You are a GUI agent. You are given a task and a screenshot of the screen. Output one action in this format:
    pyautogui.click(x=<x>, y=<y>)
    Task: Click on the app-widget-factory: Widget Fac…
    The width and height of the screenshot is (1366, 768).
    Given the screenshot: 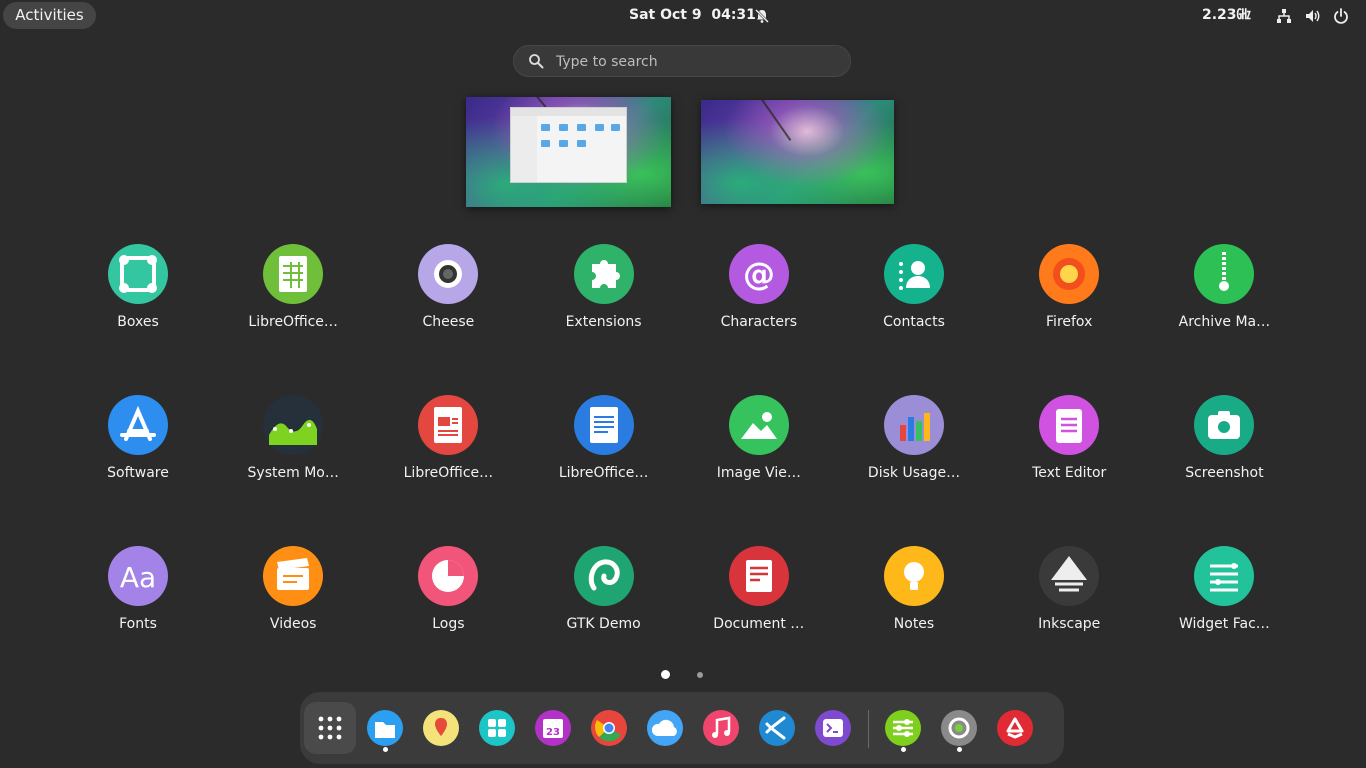 What is the action you would take?
    pyautogui.click(x=1224, y=596)
    